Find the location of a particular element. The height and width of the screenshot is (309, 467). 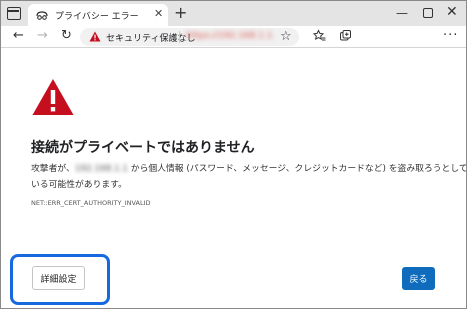

tab-actions-icon is located at coordinates (14, 13).